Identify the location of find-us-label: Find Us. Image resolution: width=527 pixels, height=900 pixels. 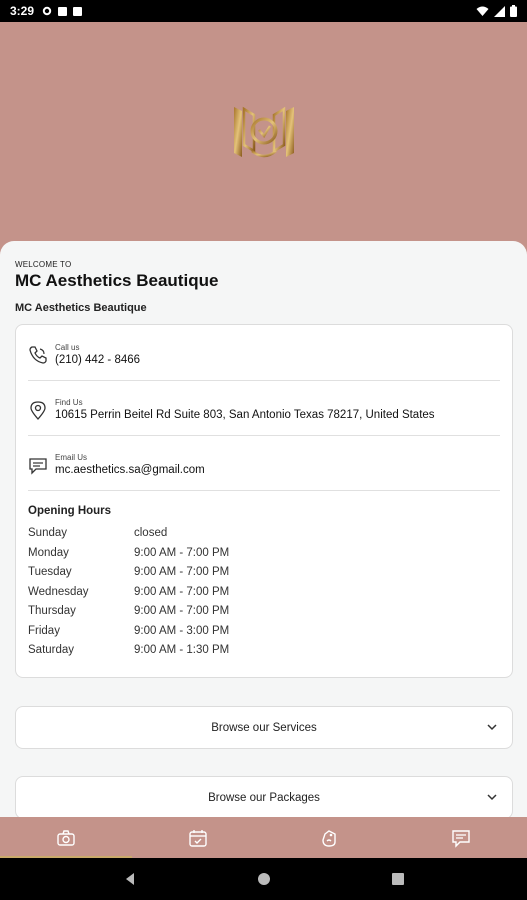
(69, 402).